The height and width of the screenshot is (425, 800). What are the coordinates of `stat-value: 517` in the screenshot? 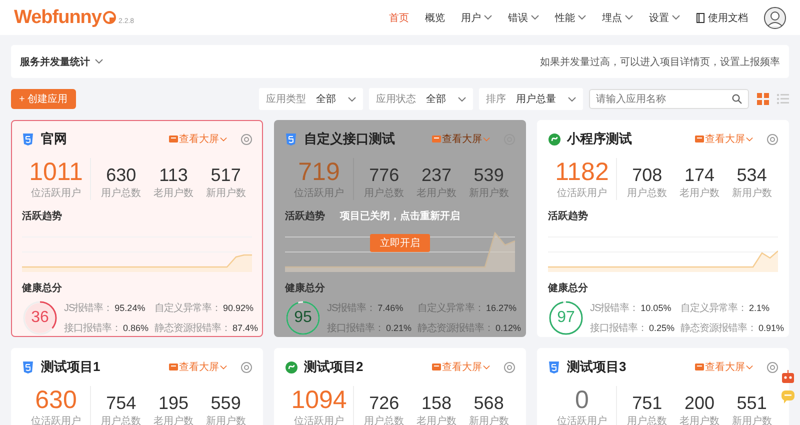 It's located at (225, 175).